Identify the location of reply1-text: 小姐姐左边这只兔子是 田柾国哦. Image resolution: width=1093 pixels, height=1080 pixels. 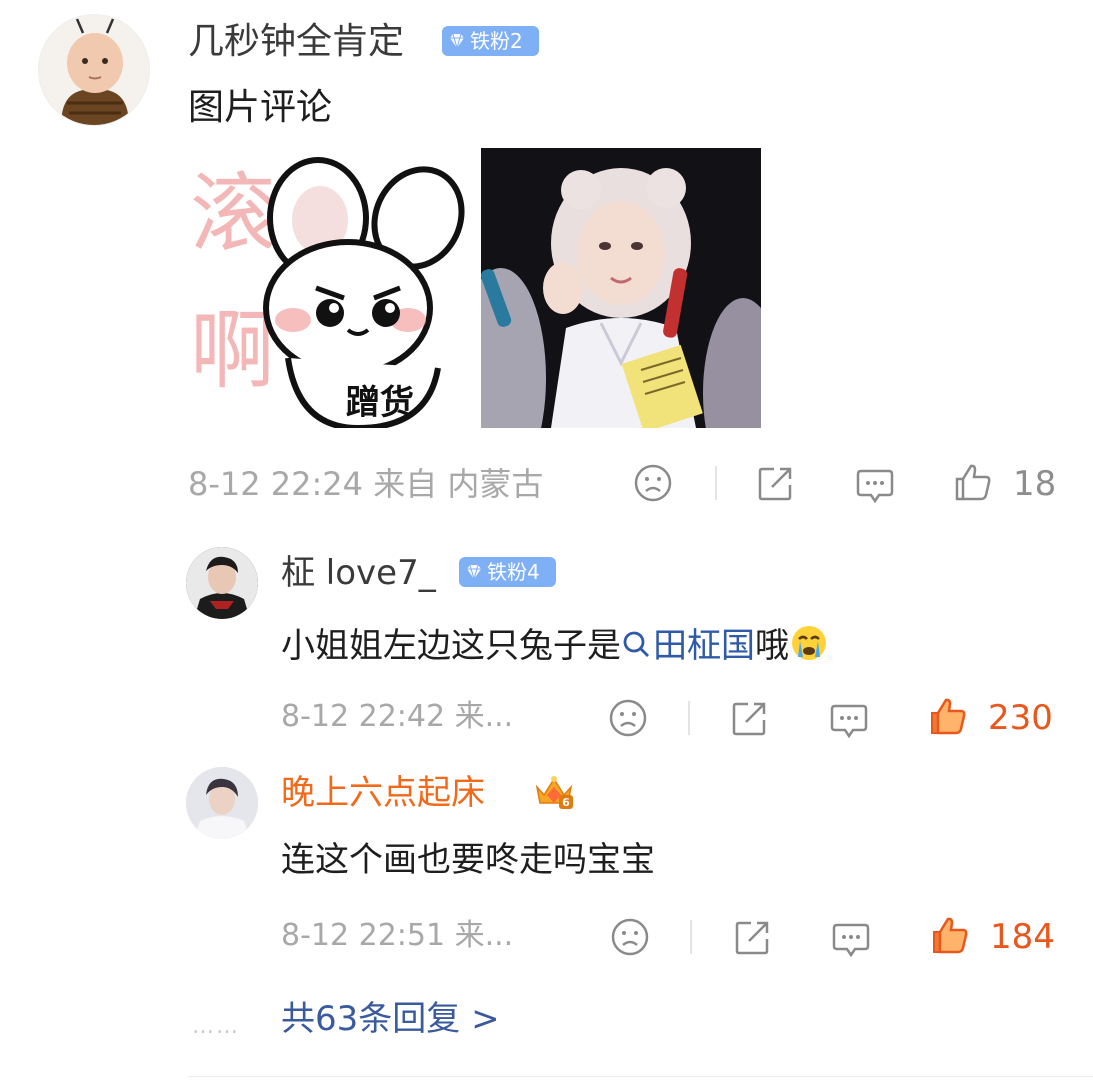
(555, 643).